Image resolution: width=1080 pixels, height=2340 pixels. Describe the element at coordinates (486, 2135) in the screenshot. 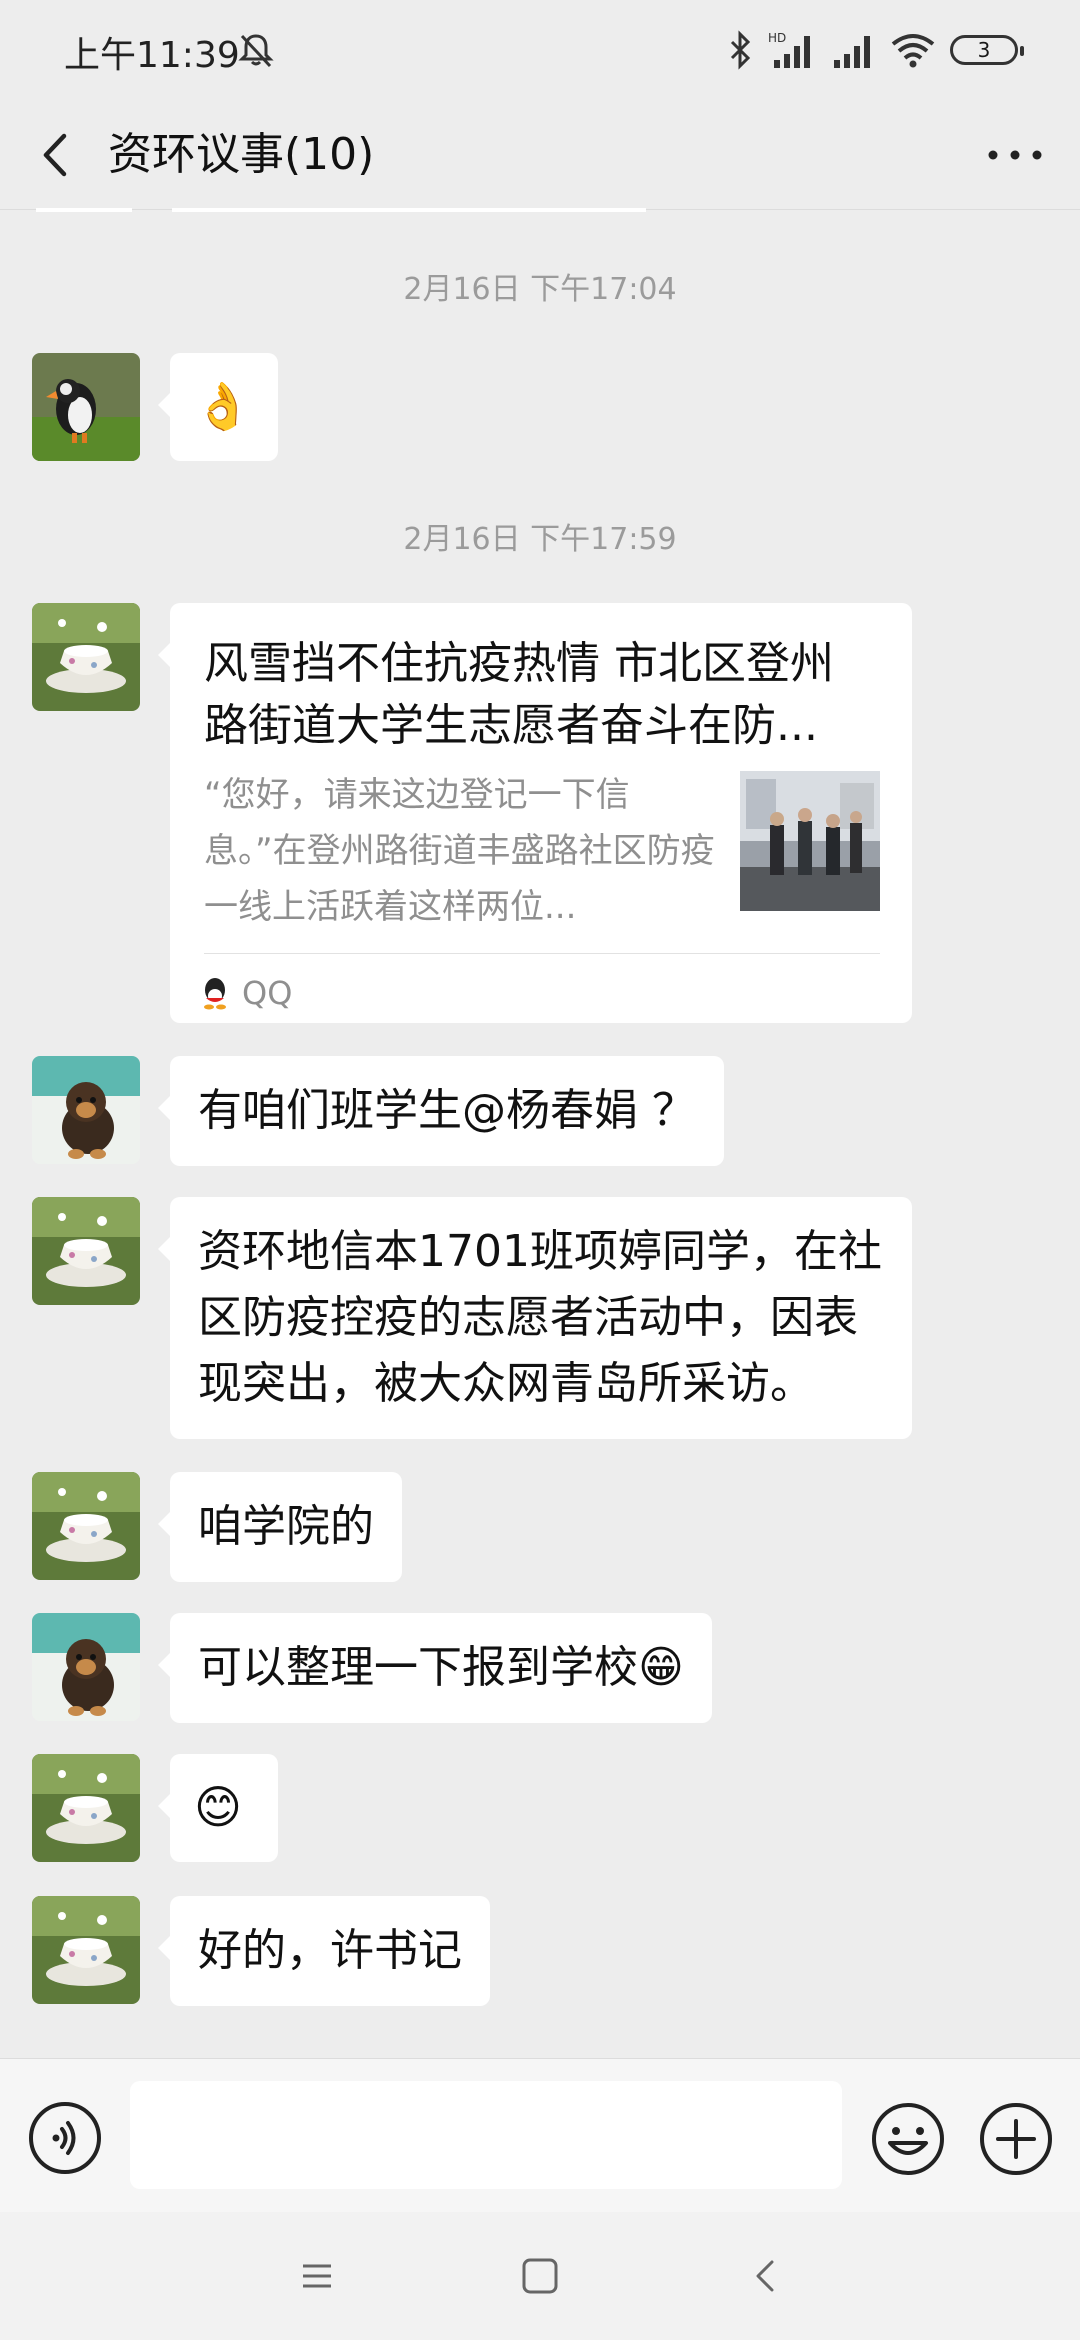

I see `message-input` at that location.